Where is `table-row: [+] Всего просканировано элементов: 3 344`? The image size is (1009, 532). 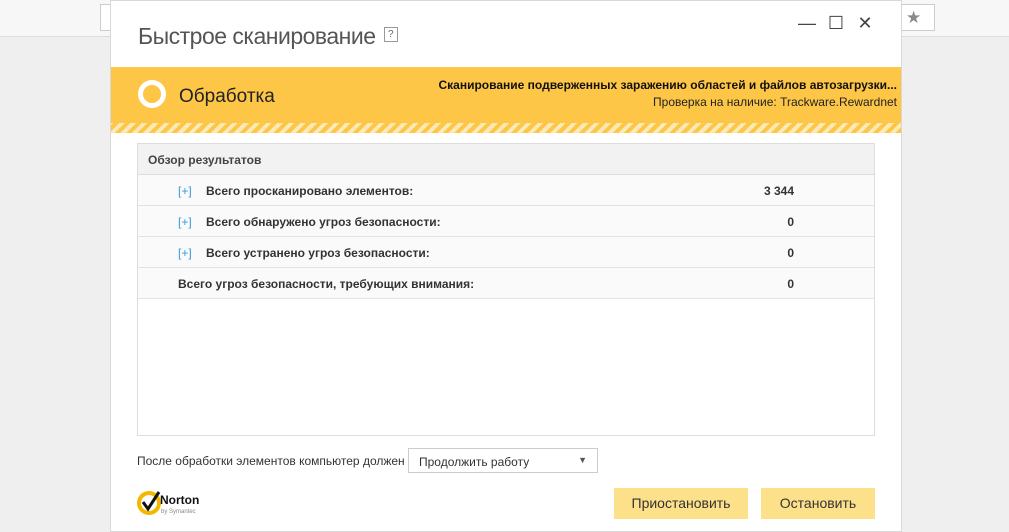
table-row: [+] Всего просканировано элементов: 3 344 is located at coordinates (506, 190).